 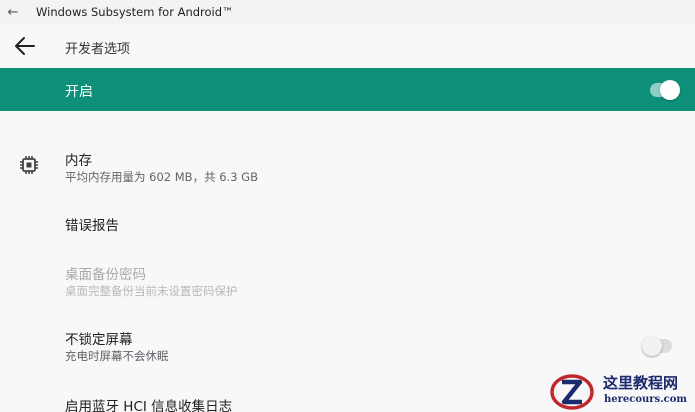 I want to click on setting-title: 不锁定屏幕, so click(x=99, y=340).